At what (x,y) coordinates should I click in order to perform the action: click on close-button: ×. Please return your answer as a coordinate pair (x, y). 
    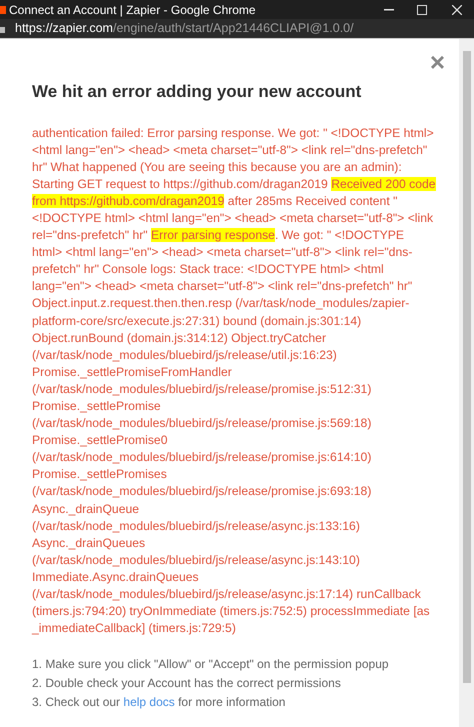
    Looking at the image, I should click on (437, 62).